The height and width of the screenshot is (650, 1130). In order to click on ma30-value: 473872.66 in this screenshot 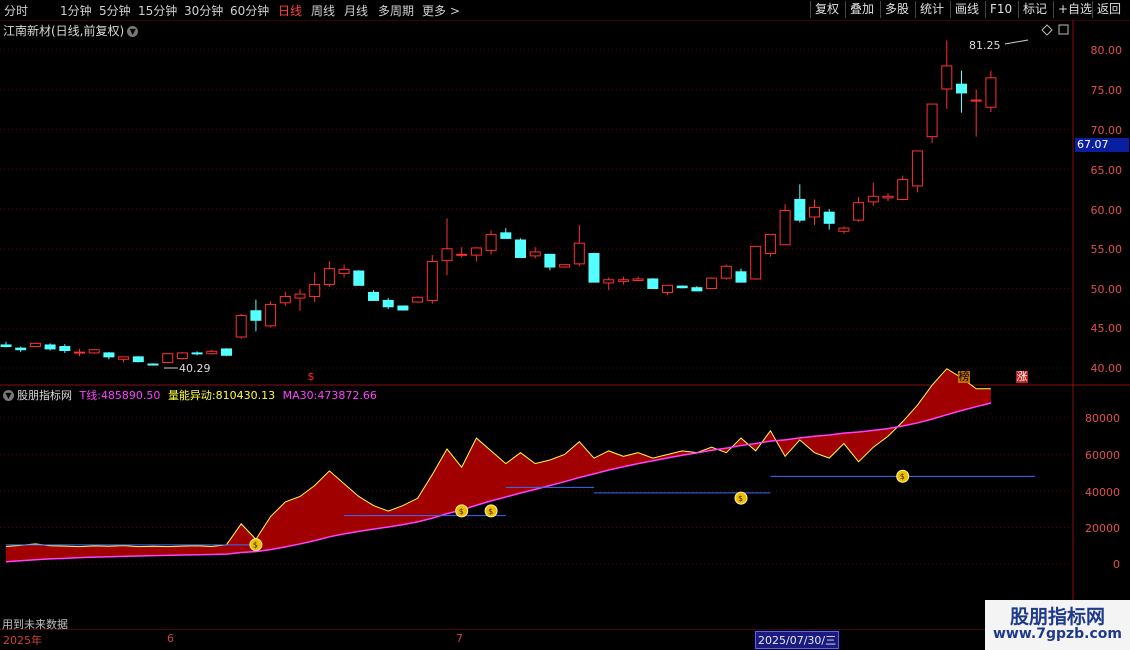, I will do `click(347, 395)`.